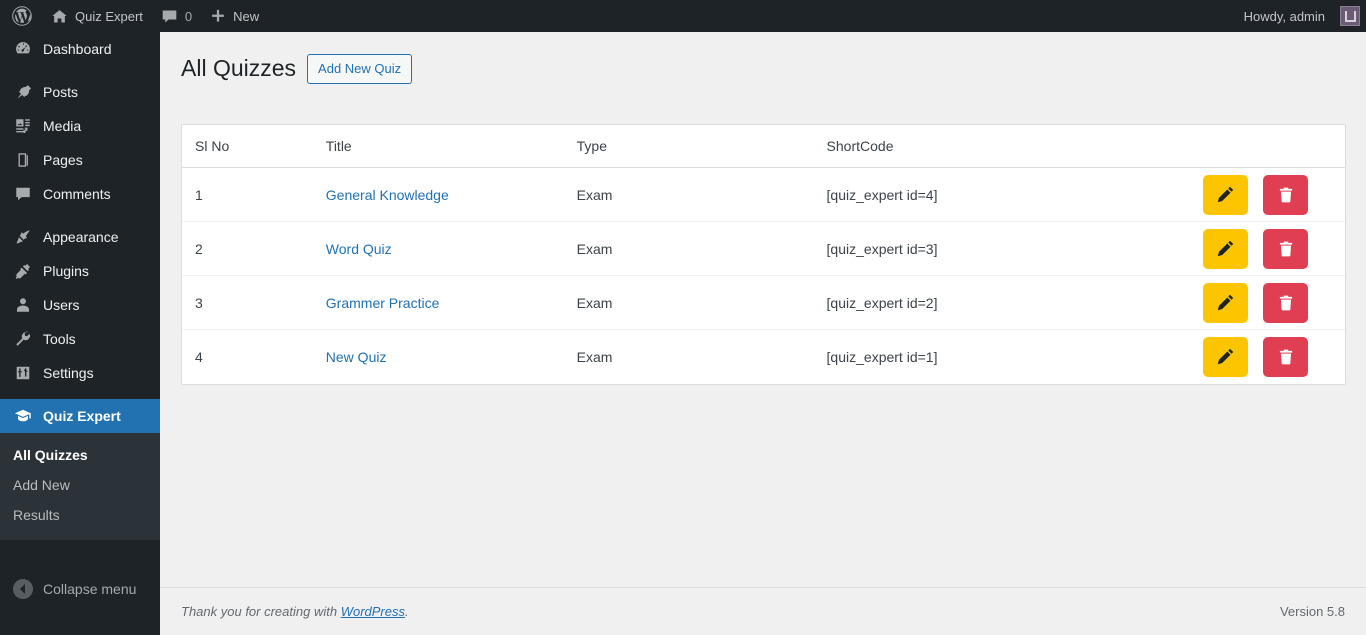 This screenshot has height=635, width=1366. Describe the element at coordinates (23, 416) in the screenshot. I see `graduation-cap-icon` at that location.